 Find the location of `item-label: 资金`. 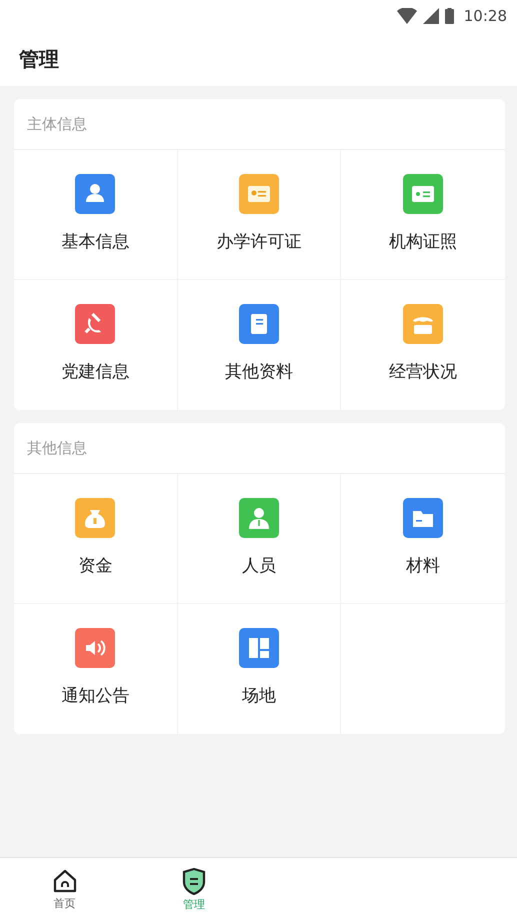

item-label: 资金 is located at coordinates (95, 566).